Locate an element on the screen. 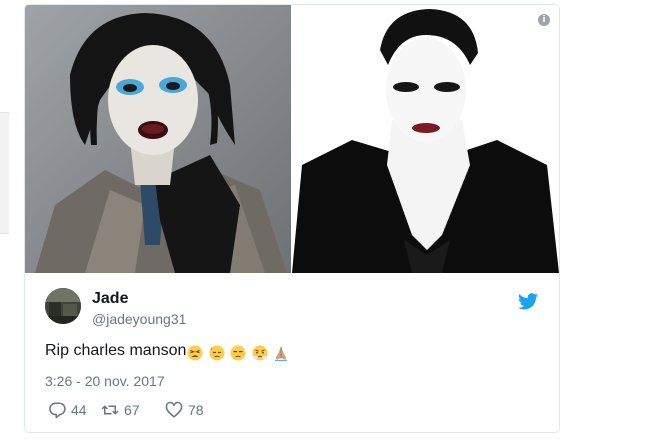  folded-hands-emoji is located at coordinates (281, 353).